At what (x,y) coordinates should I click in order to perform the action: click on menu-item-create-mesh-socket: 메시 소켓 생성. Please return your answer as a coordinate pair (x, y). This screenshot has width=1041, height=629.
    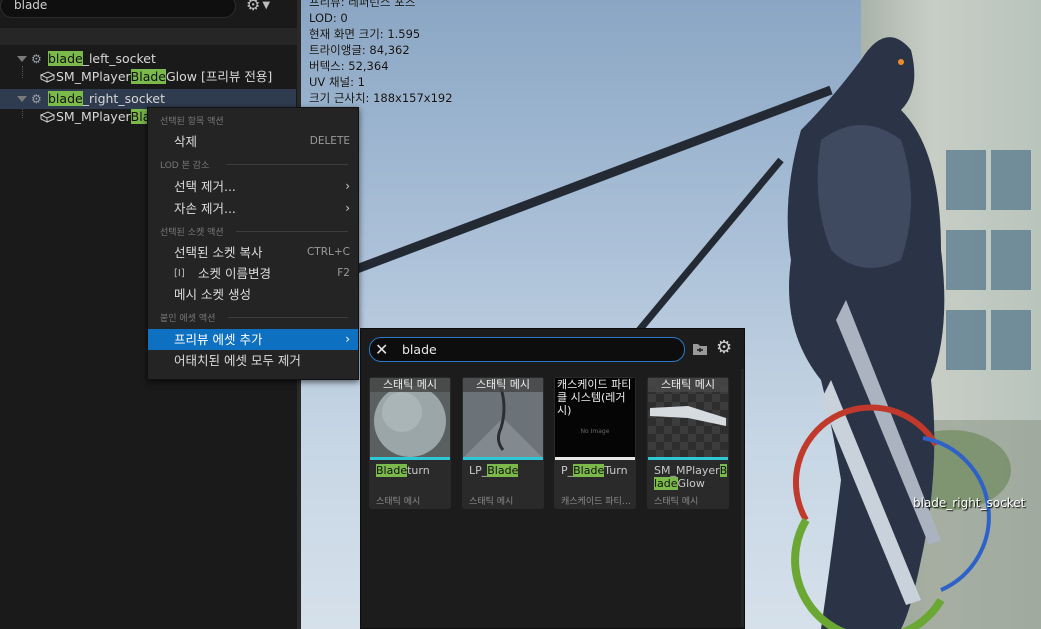
    Looking at the image, I should click on (253, 294).